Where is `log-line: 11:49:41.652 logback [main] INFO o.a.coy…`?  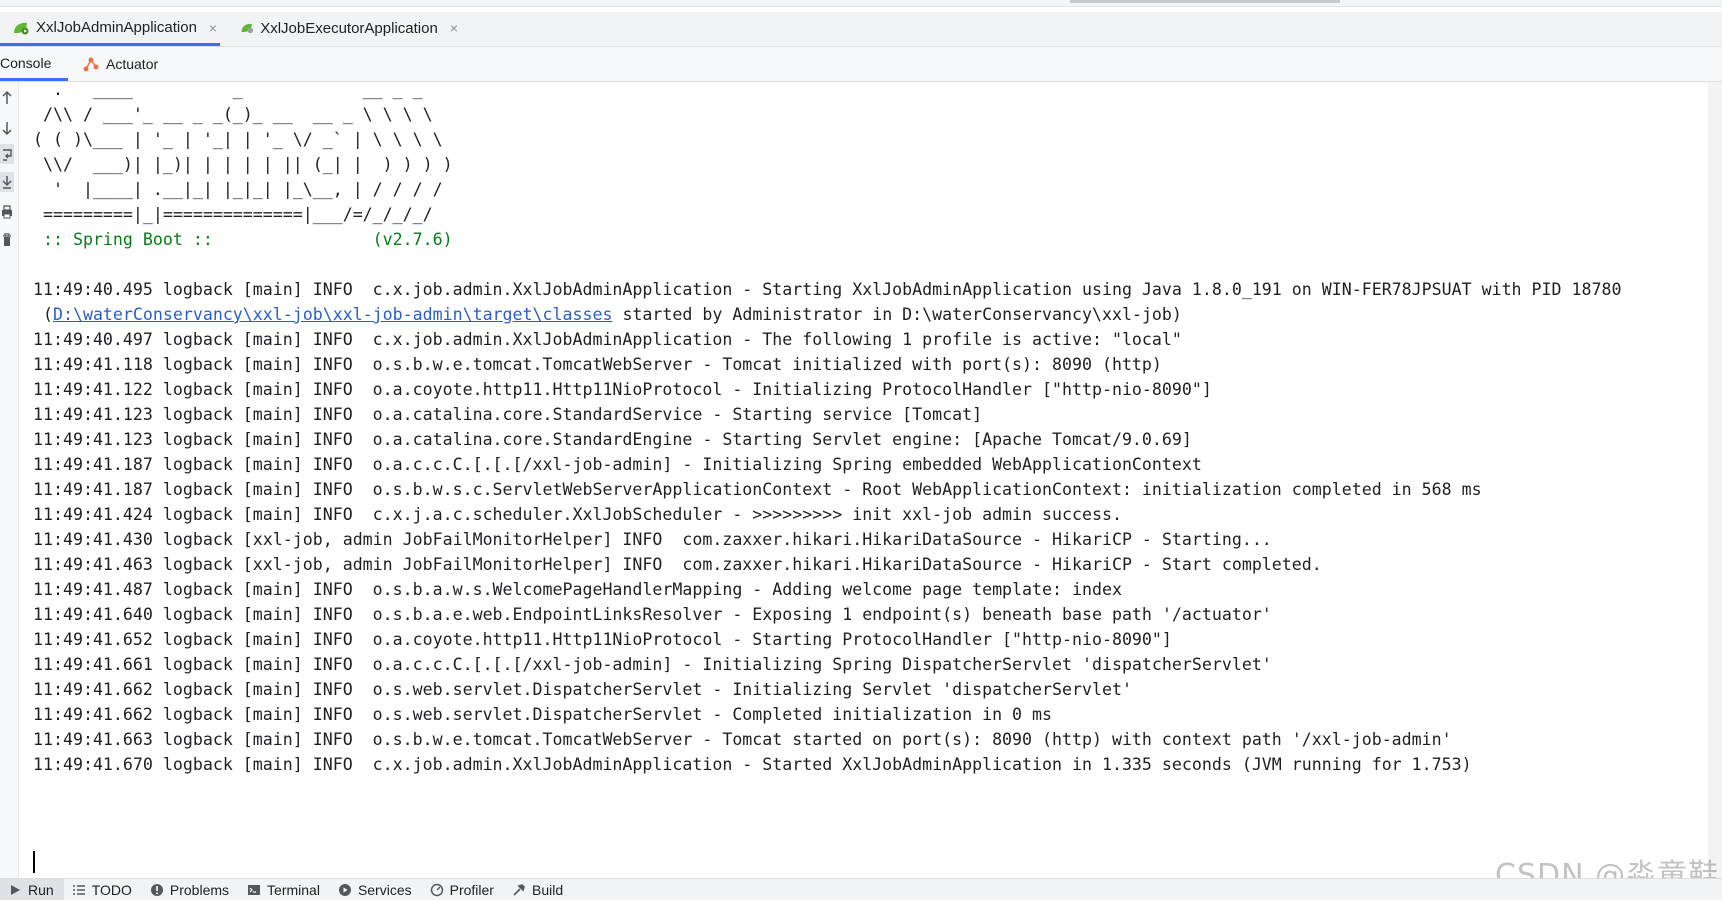
log-line: 11:49:41.652 logback [main] INFO o.a.coy… is located at coordinates (602, 639).